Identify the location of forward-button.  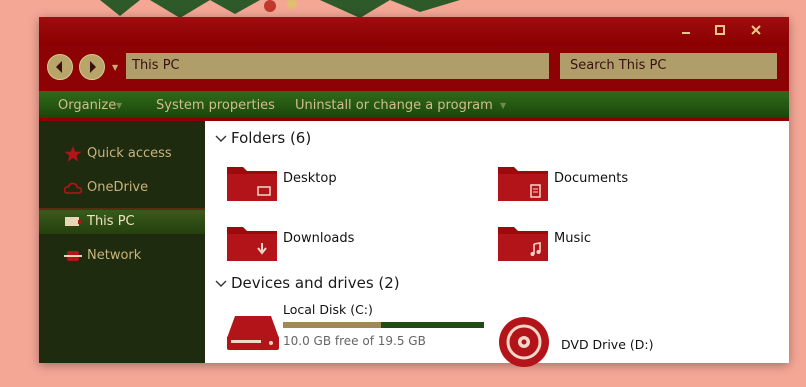
(92, 67).